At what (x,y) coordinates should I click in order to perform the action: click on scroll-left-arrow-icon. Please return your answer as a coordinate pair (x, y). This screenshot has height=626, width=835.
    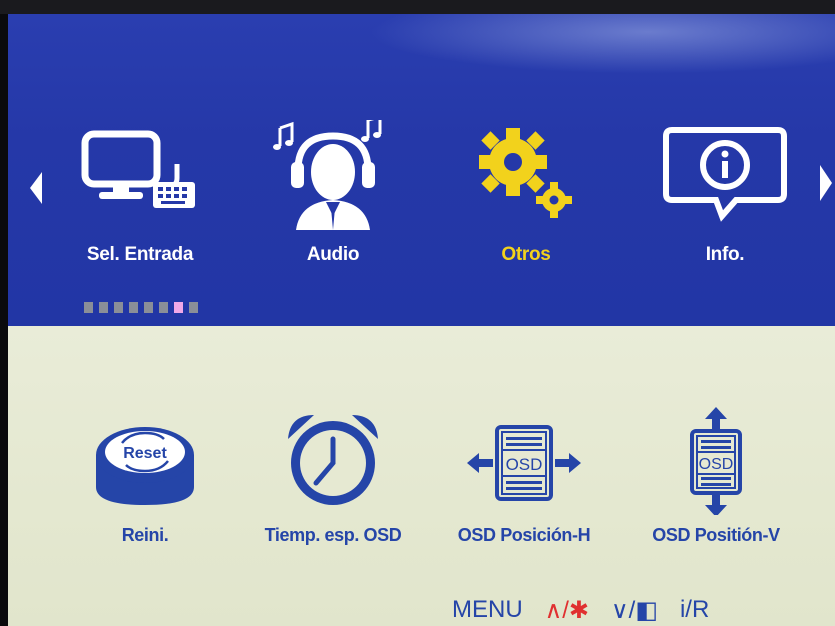
    Looking at the image, I should click on (36, 188).